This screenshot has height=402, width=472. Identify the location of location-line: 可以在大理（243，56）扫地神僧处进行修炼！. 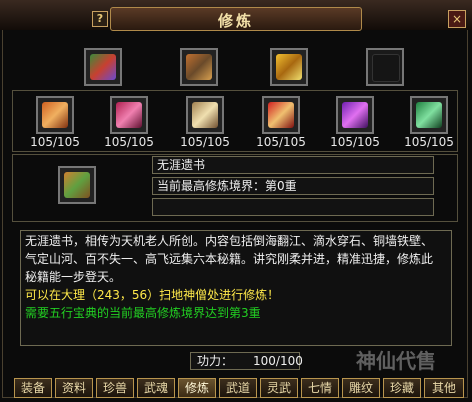
(152, 295).